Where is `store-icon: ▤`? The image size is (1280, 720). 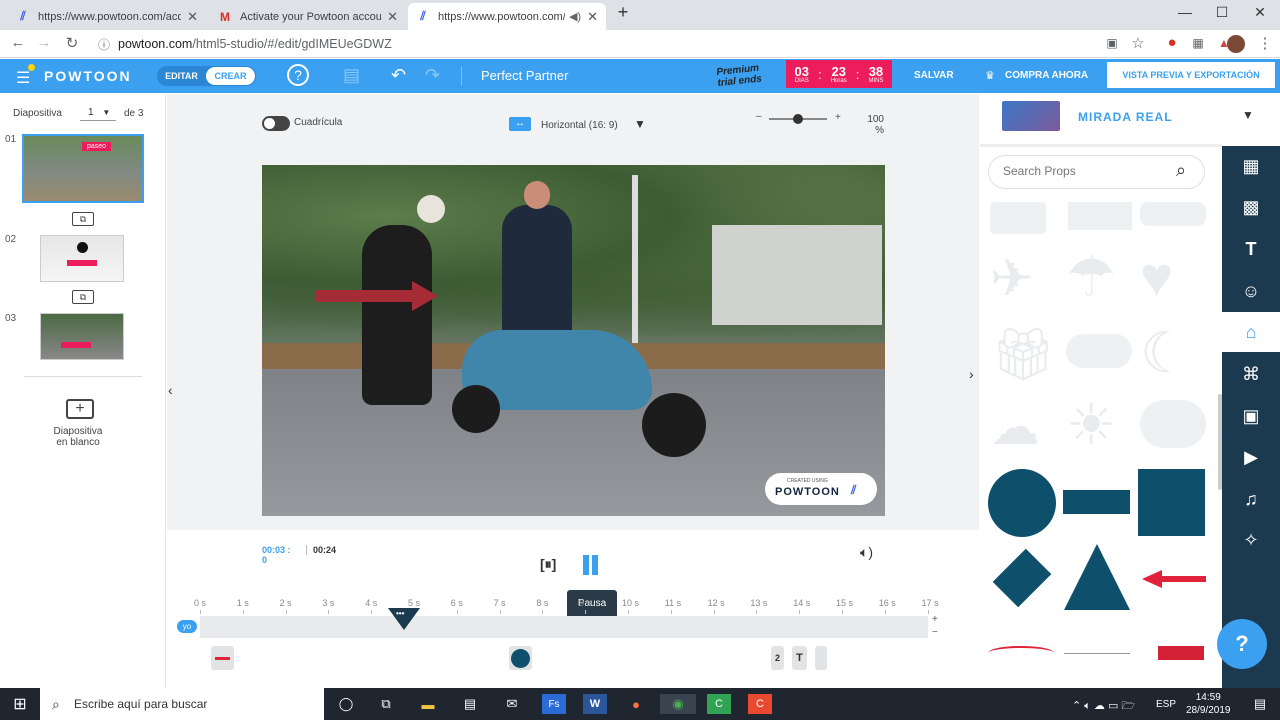
store-icon: ▤ is located at coordinates (470, 704).